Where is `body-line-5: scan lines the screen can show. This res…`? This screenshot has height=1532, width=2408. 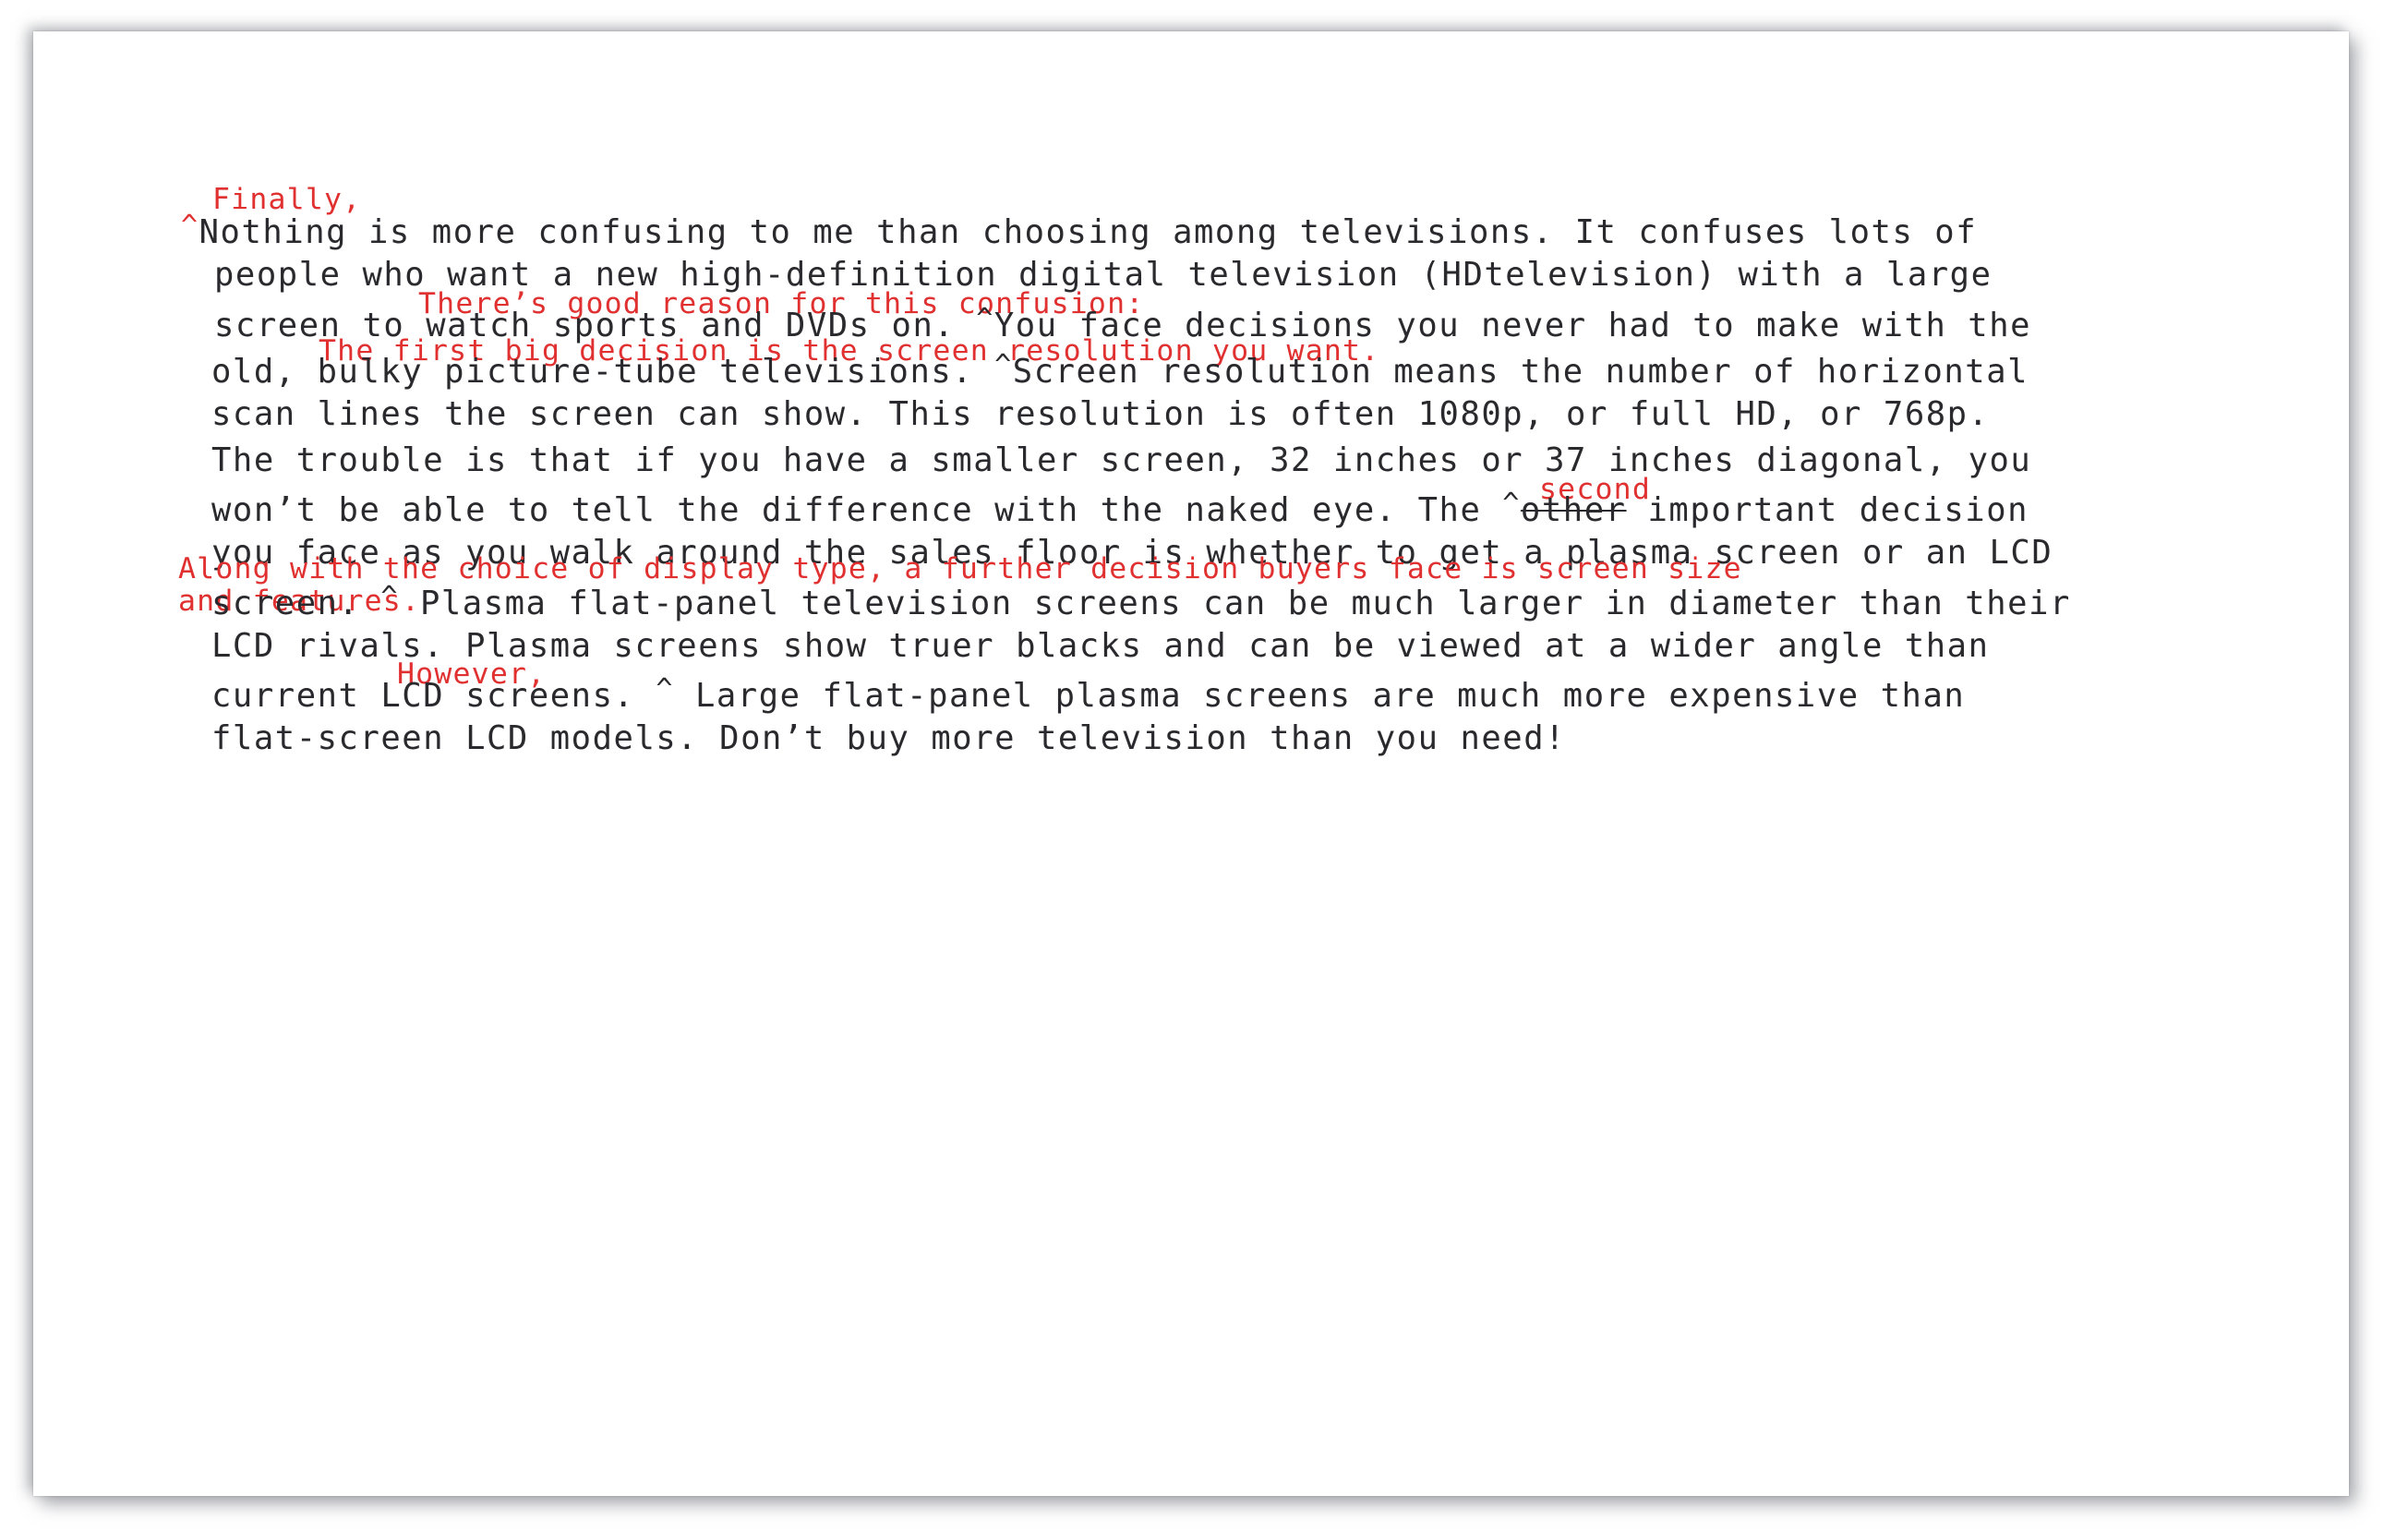 body-line-5: scan lines the screen can show. This res… is located at coordinates (1100, 414).